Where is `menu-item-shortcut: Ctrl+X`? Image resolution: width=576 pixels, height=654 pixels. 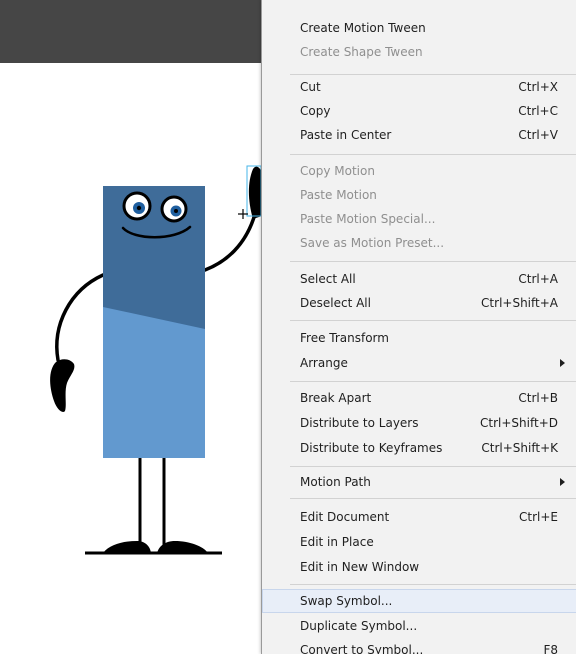 menu-item-shortcut: Ctrl+X is located at coordinates (538, 87).